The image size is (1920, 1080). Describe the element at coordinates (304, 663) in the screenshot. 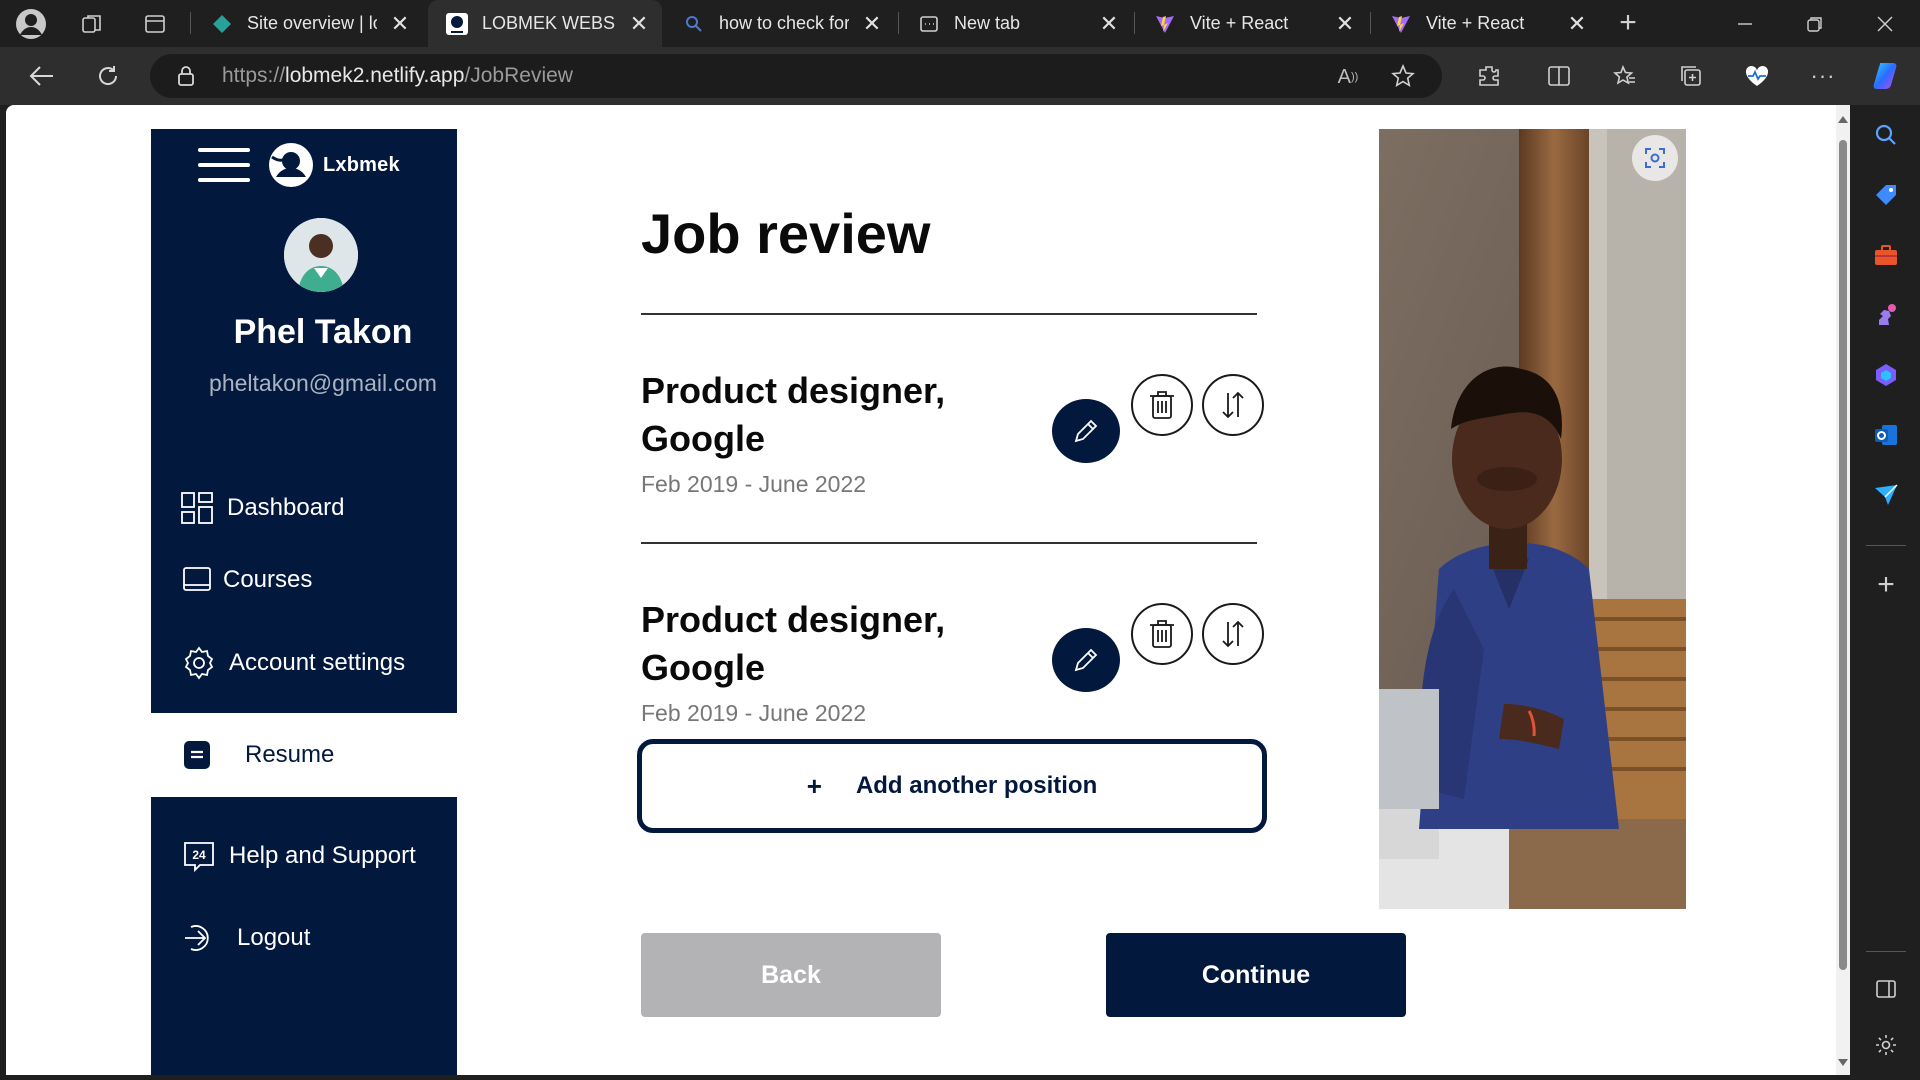

I see `nav-item-account-settings: Account settings` at that location.